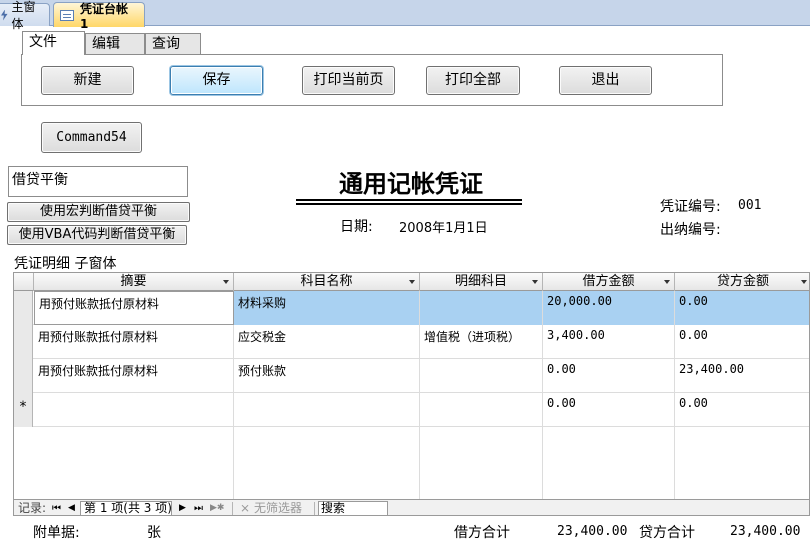 This screenshot has height=540, width=810. Describe the element at coordinates (481, 282) in the screenshot. I see `column-detail: 明细科目` at that location.